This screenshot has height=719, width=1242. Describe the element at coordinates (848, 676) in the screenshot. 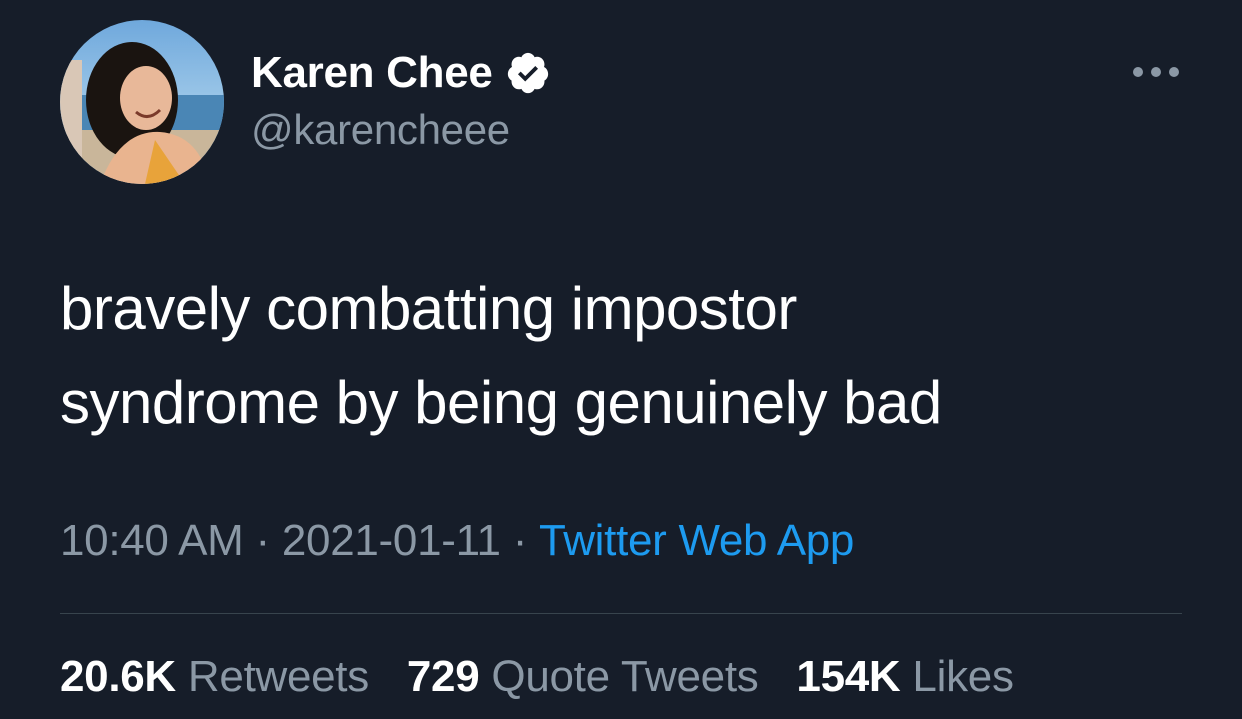

I see `likes-count: 154K` at that location.